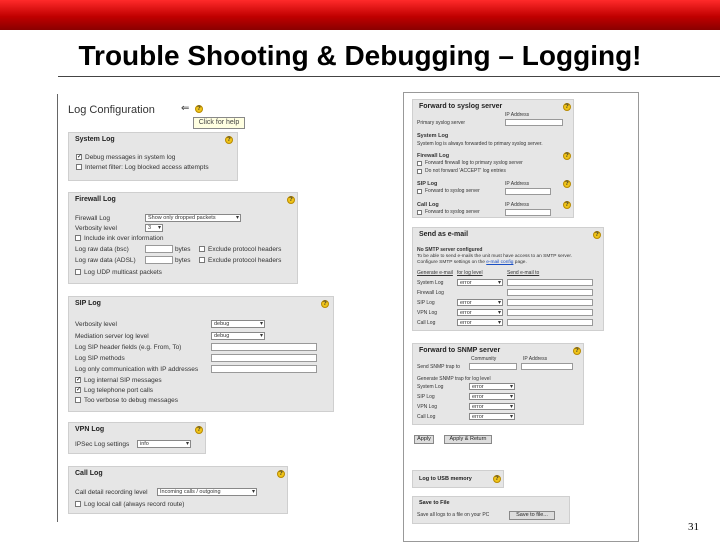  What do you see at coordinates (360, 55) in the screenshot?
I see `slide-title: Trouble Shooting & Debugging – Logging!` at bounding box center [360, 55].